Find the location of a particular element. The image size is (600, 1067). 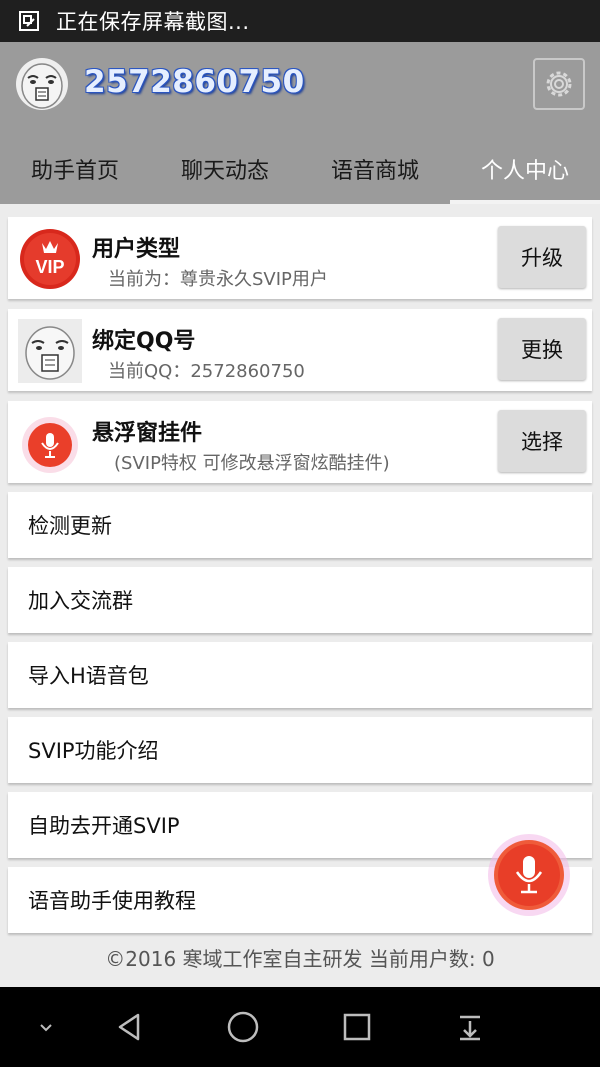

vip-badge-icon: VIP is located at coordinates (50, 259).